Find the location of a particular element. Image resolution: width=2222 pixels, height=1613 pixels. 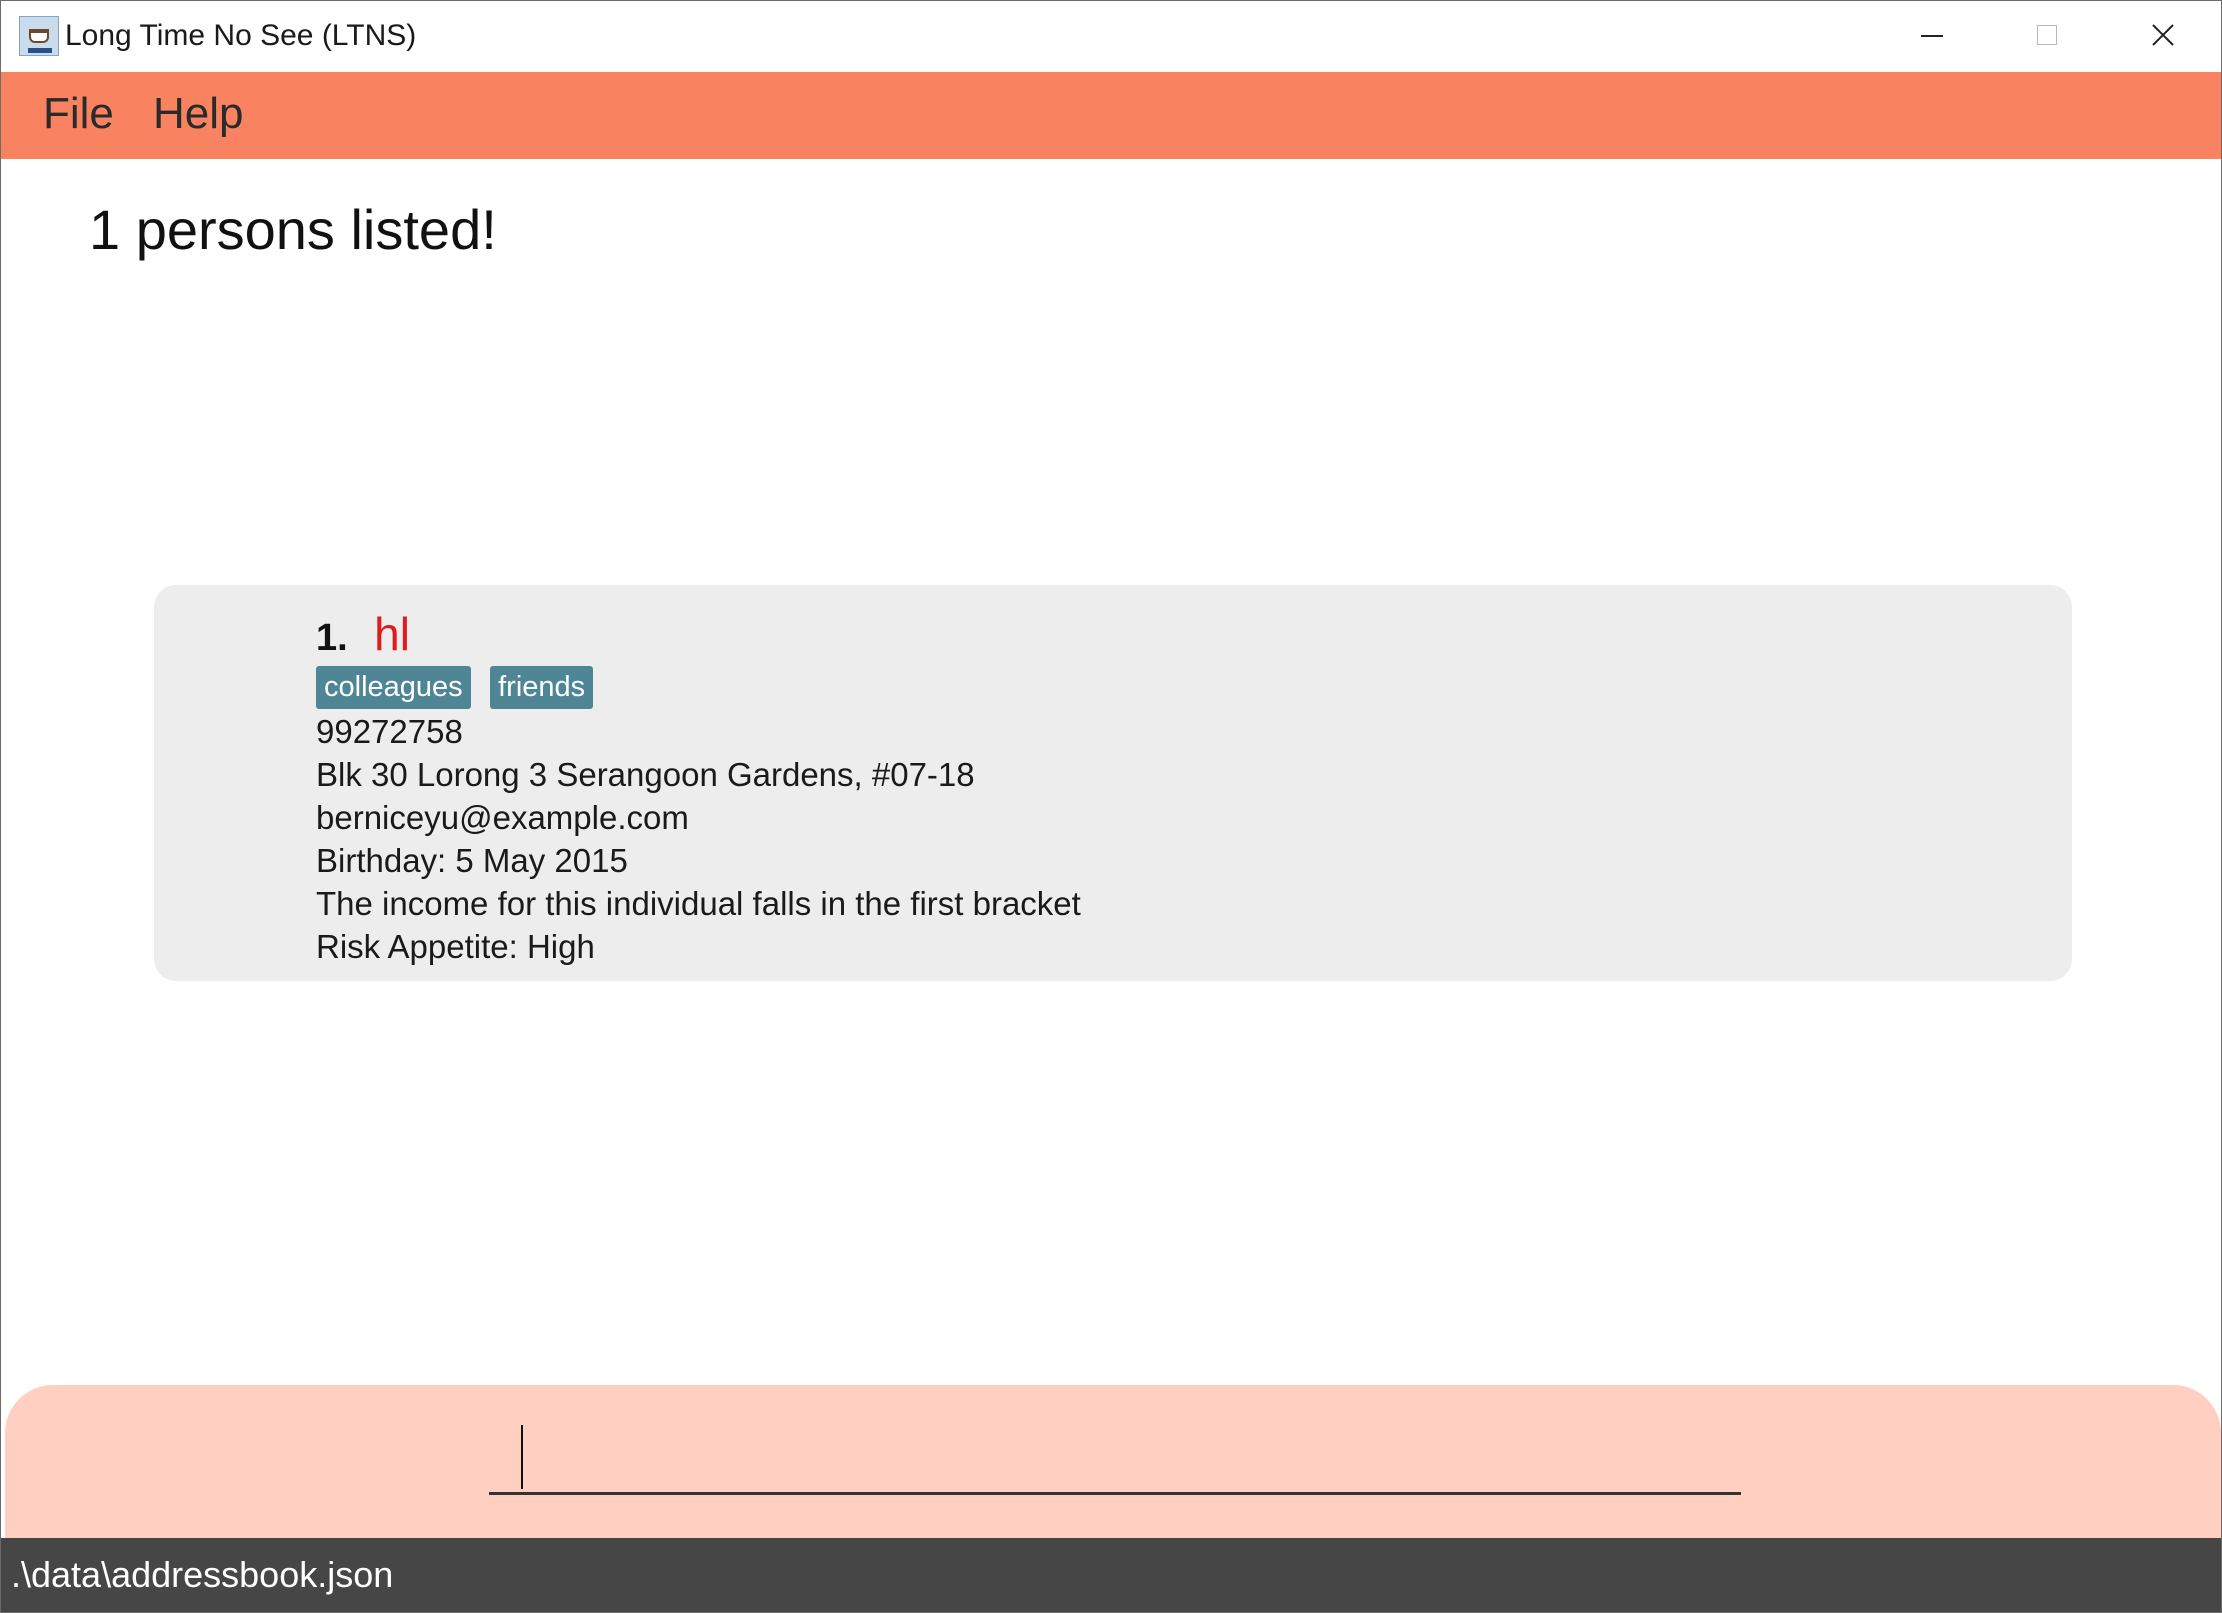

close-button is located at coordinates (2163, 36).